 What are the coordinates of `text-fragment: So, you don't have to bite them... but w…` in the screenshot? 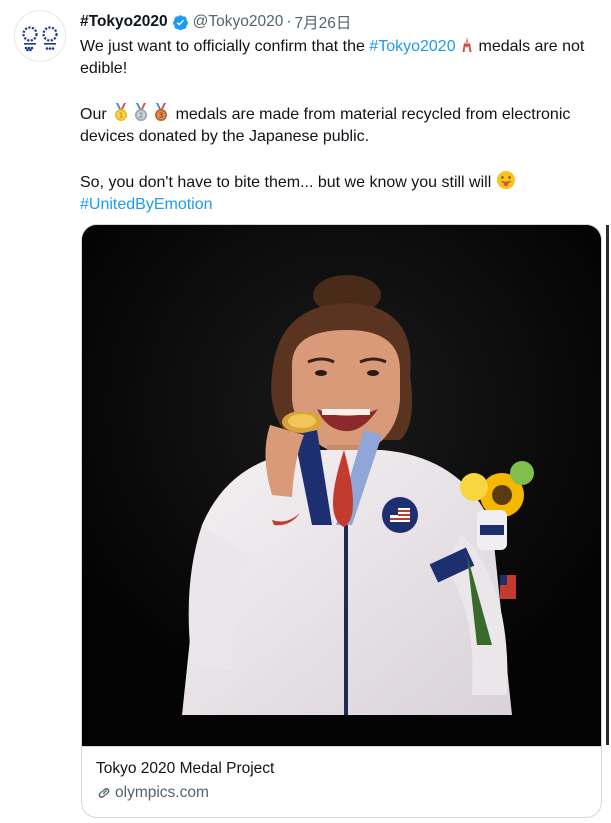 It's located at (288, 182).